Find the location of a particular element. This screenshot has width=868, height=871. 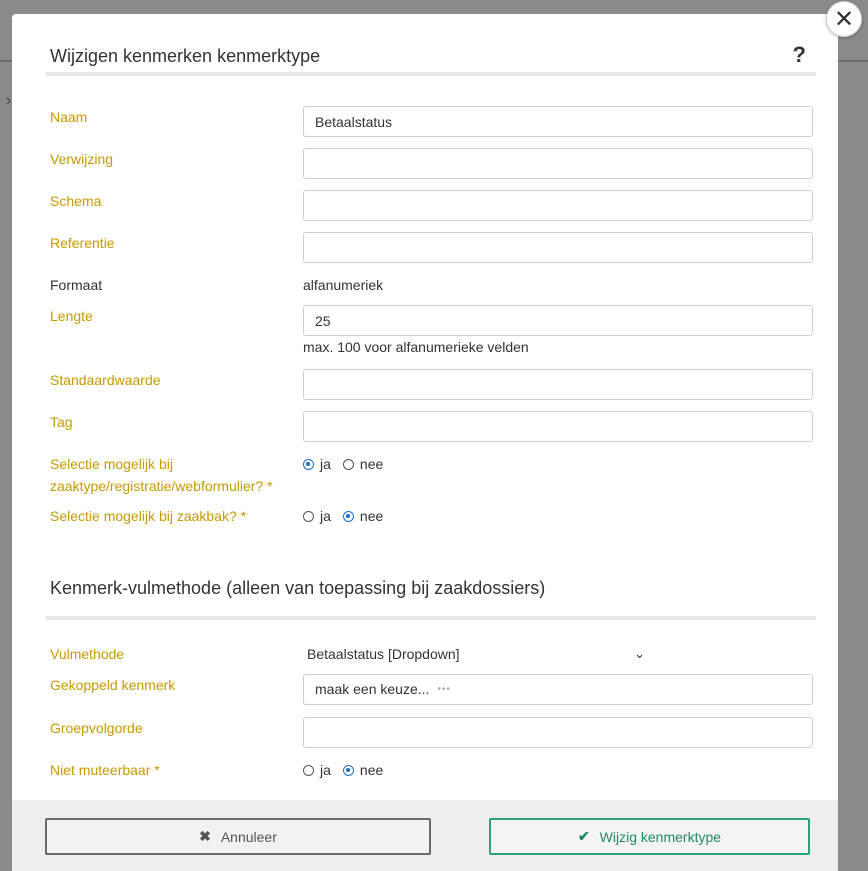

cancel-button-label: Annuleer is located at coordinates (248, 836).